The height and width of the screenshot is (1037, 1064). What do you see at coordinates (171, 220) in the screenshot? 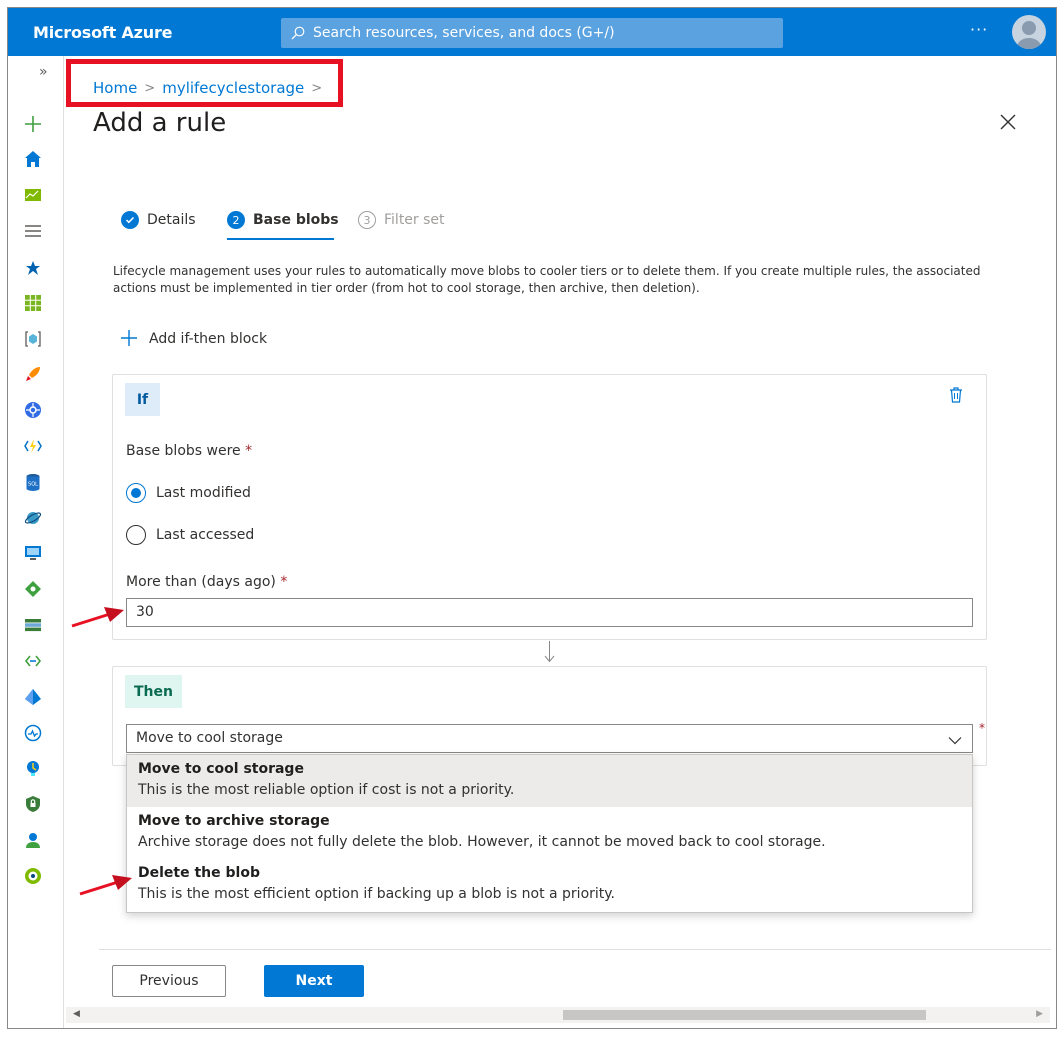
I see `step-label: Details` at bounding box center [171, 220].